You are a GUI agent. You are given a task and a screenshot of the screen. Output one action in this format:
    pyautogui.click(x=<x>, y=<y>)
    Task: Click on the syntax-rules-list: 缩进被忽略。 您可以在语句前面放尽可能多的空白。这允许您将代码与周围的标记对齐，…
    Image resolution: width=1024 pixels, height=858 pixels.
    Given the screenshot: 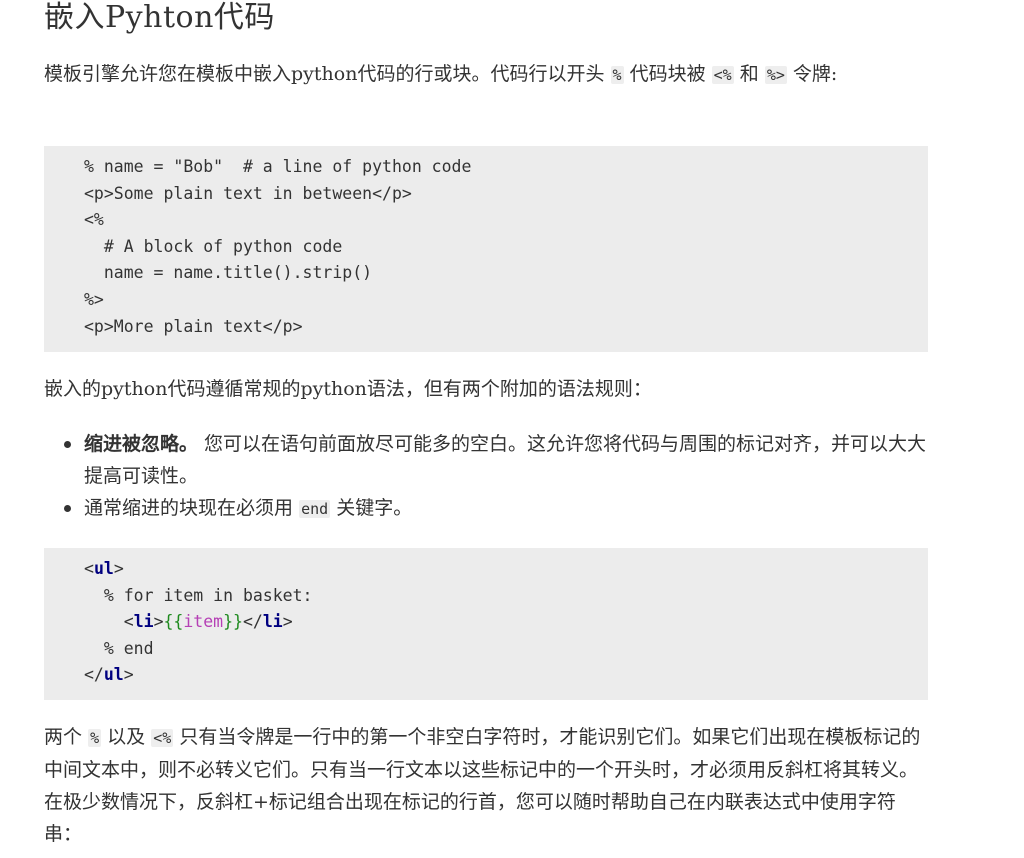 What is the action you would take?
    pyautogui.click(x=486, y=476)
    